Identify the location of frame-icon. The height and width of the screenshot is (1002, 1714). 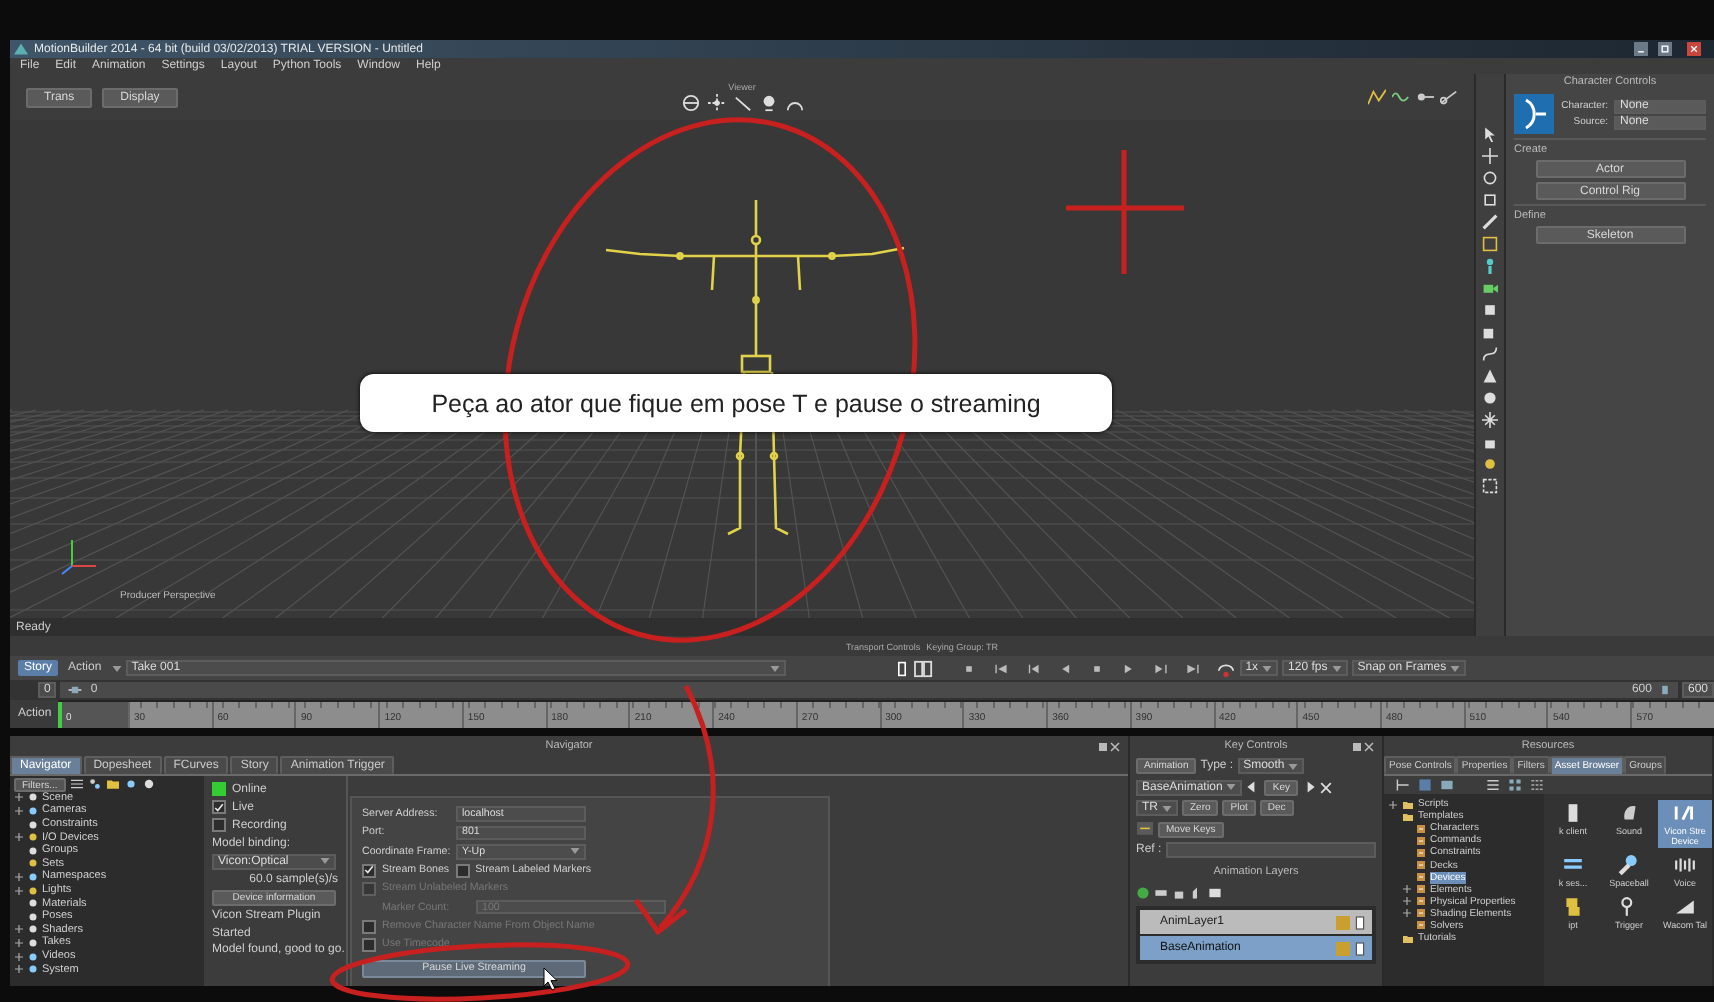
(1490, 486).